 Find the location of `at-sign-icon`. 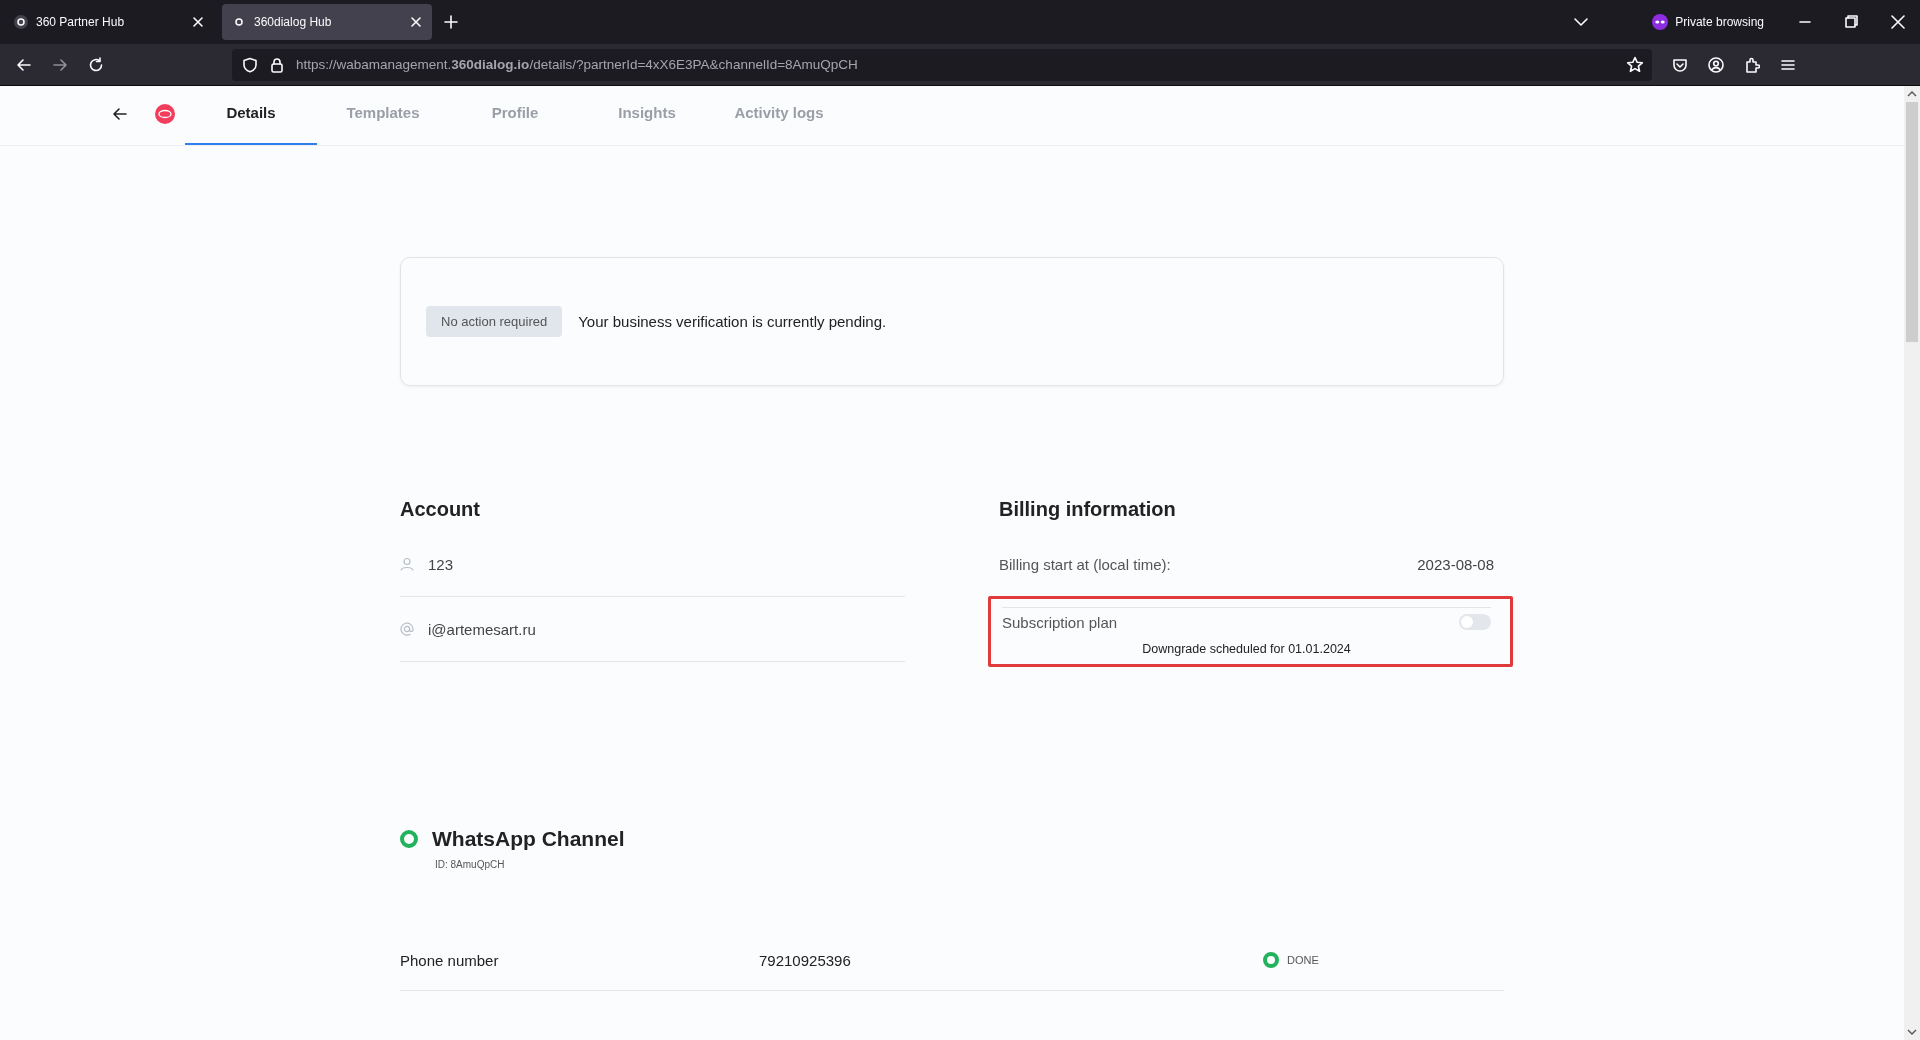

at-sign-icon is located at coordinates (407, 629).